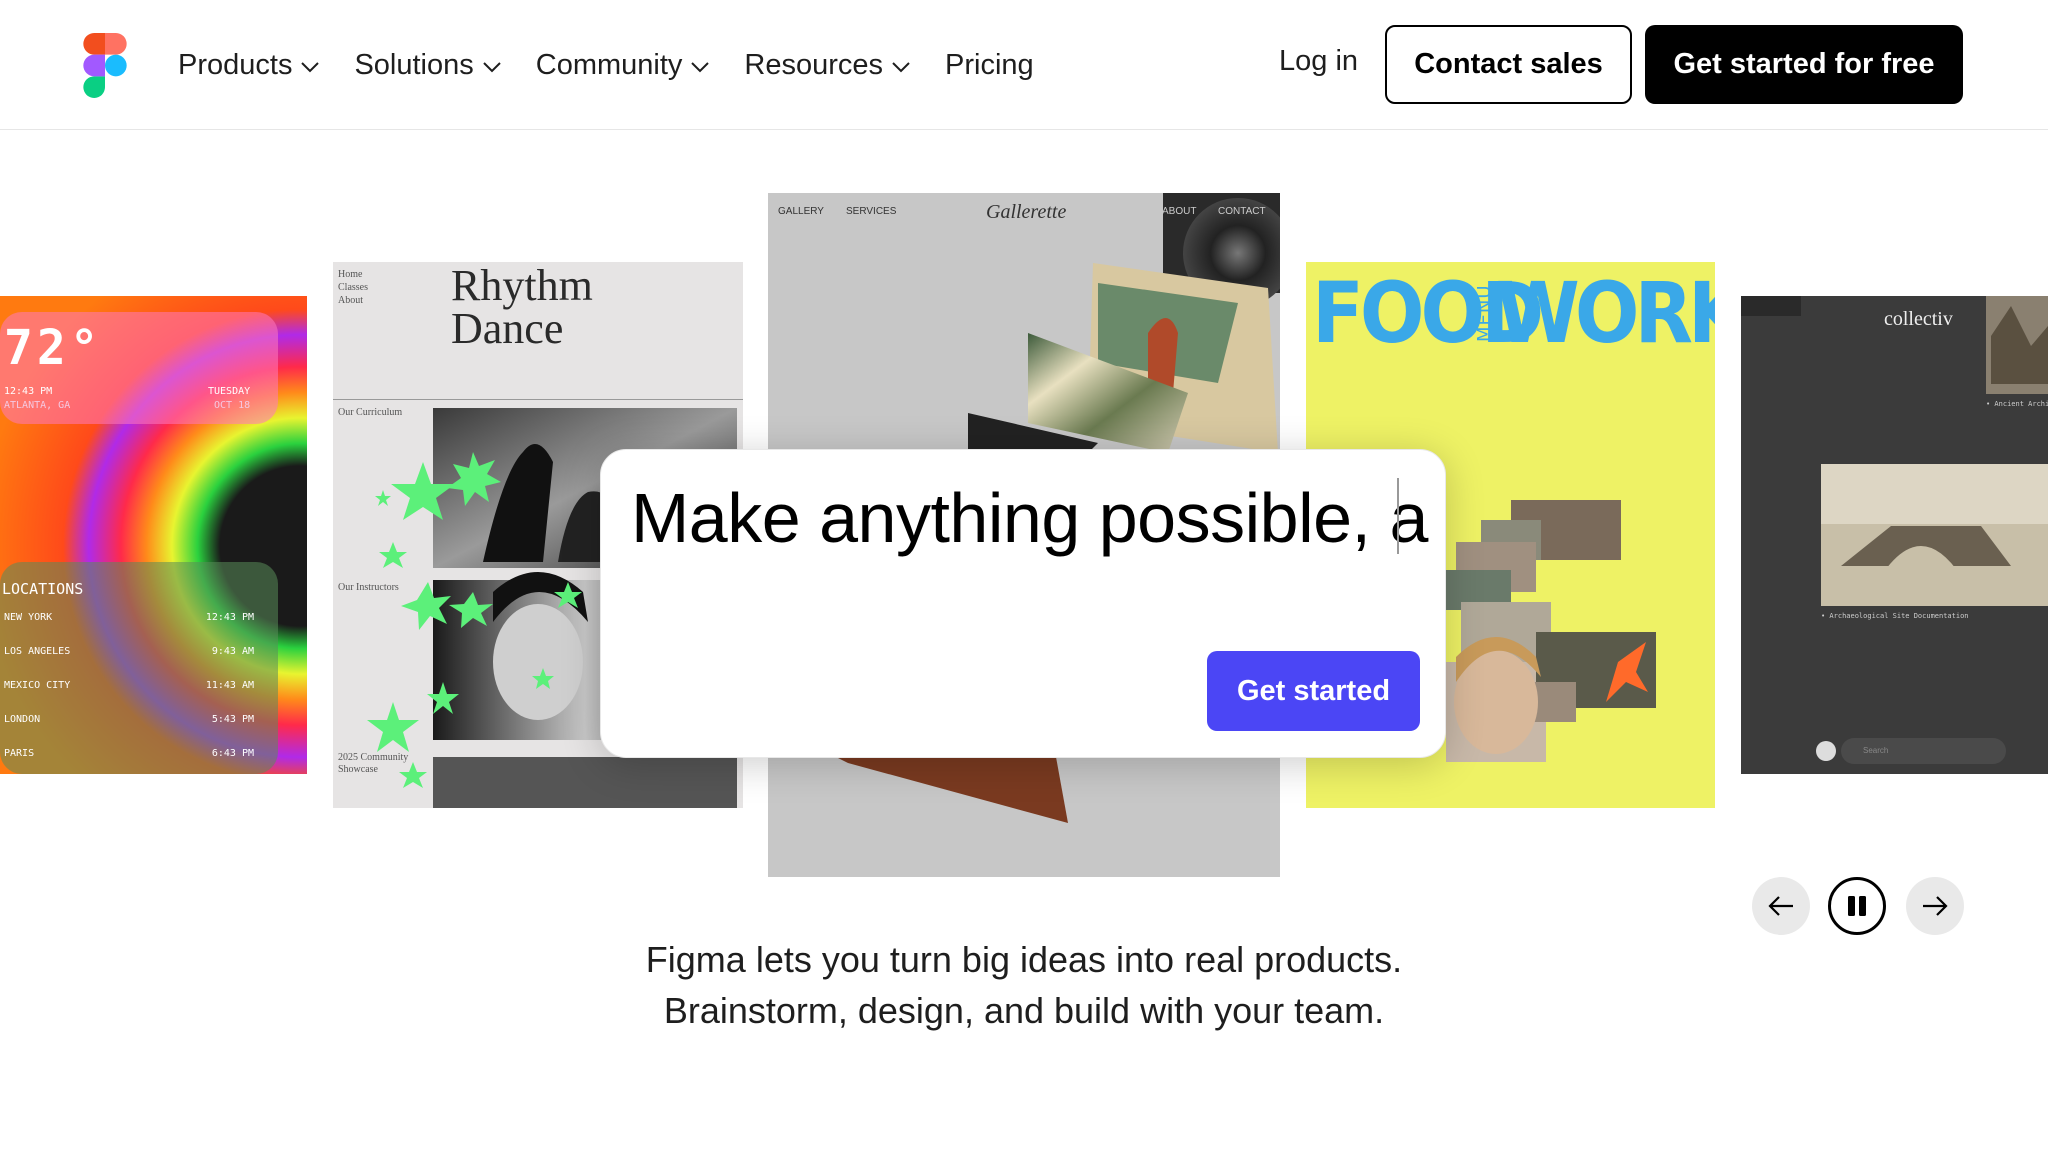  Describe the element at coordinates (229, 391) in the screenshot. I see `weather-day: TUESDAY` at that location.